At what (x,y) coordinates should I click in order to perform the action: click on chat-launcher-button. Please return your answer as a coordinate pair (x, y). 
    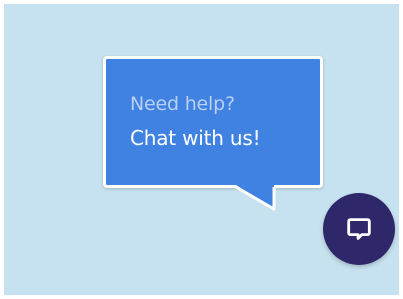
    Looking at the image, I should click on (359, 229).